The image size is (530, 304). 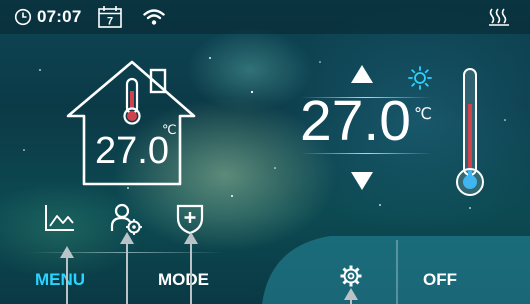 What do you see at coordinates (396, 270) in the screenshot?
I see `bottom-panel` at bounding box center [396, 270].